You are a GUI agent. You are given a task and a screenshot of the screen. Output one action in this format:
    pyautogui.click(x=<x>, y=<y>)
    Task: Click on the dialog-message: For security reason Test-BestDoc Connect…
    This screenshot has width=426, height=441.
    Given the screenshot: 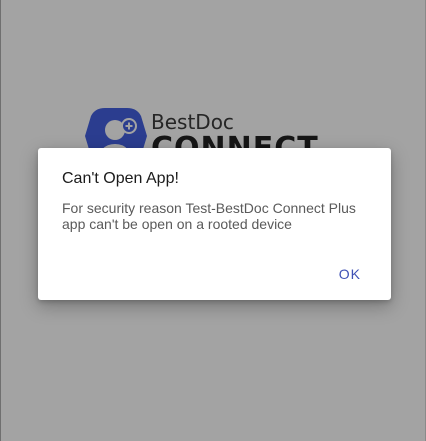 What is the action you would take?
    pyautogui.click(x=209, y=216)
    